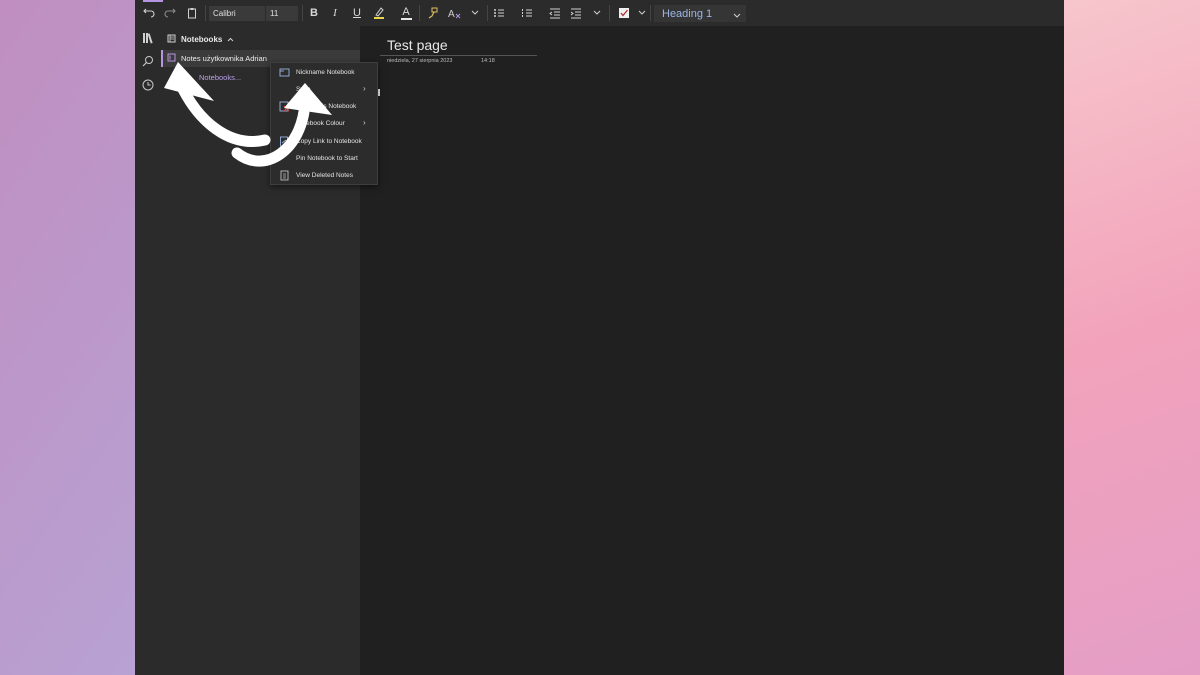  I want to click on menu-item-label: Close This Notebook, so click(326, 106).